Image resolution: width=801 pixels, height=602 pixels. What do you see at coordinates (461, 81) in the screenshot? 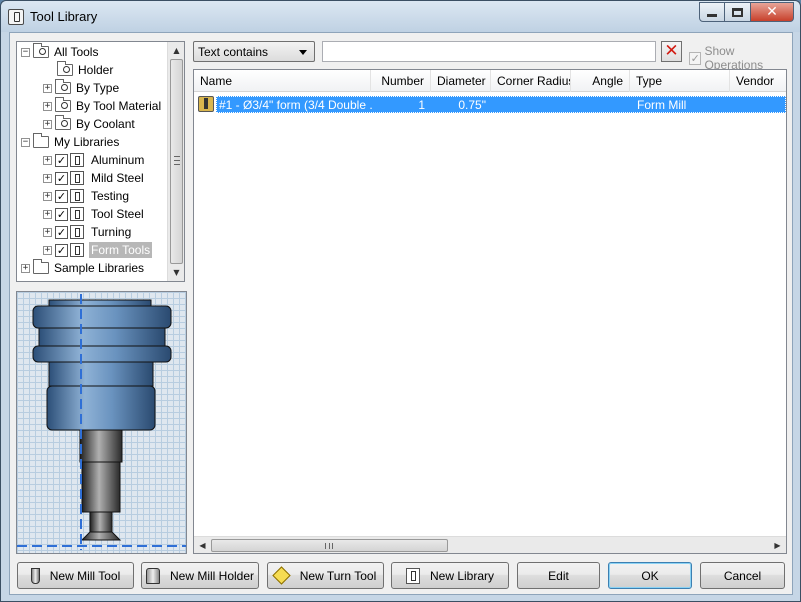
I see `column-header-diameter: Diameter` at bounding box center [461, 81].